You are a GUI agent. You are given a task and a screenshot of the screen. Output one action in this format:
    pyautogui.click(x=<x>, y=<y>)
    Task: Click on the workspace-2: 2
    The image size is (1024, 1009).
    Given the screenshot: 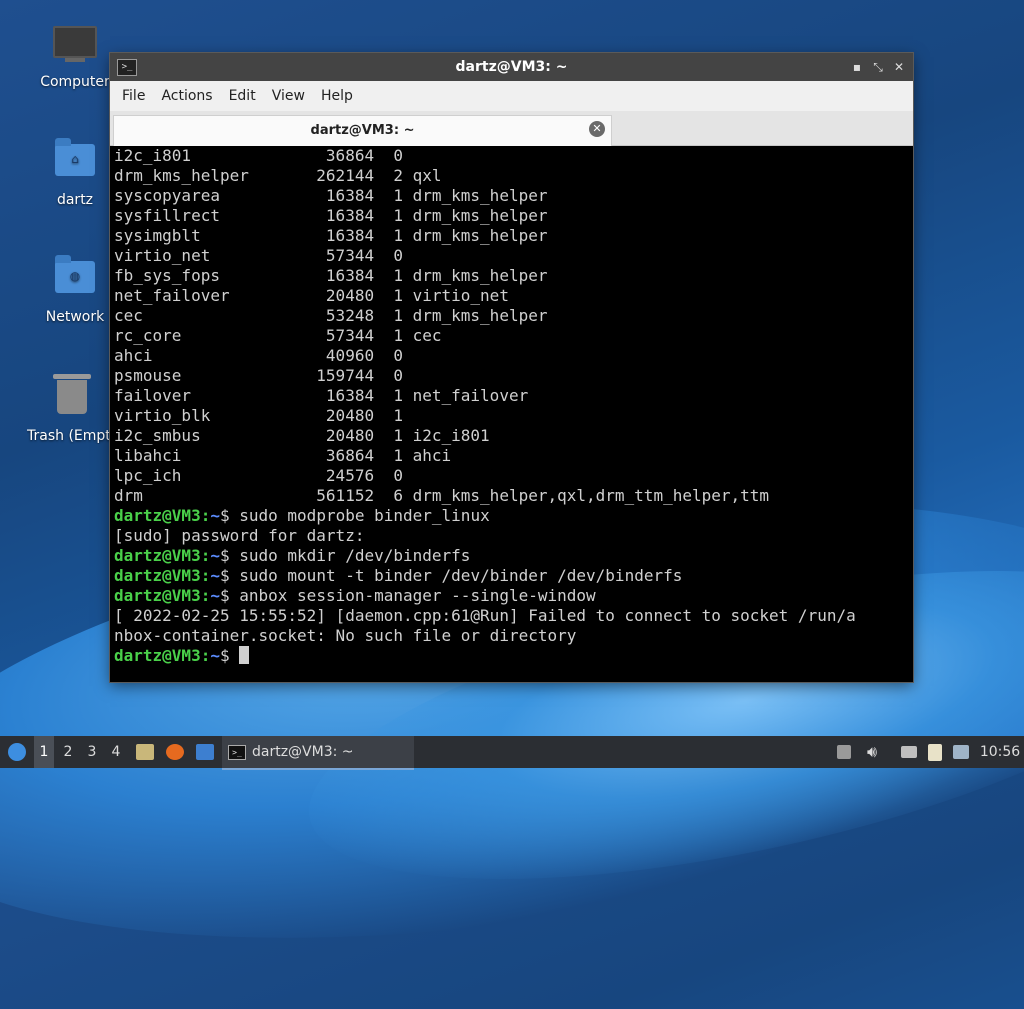 What is the action you would take?
    pyautogui.click(x=68, y=752)
    